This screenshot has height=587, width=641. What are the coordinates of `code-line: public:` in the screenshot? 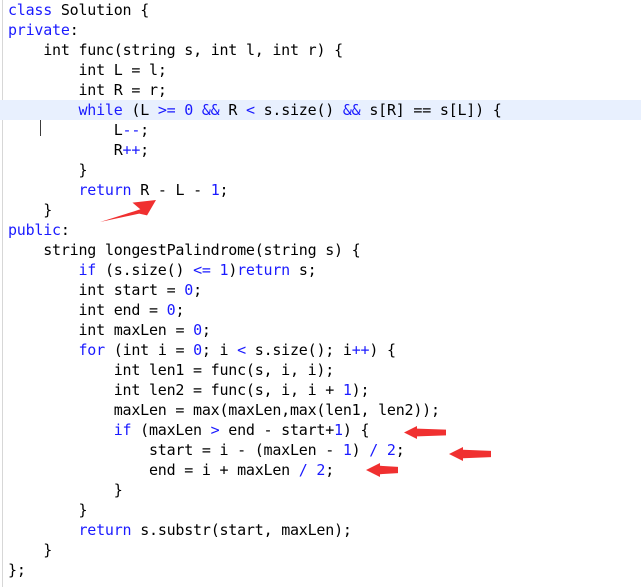 It's located at (320, 230).